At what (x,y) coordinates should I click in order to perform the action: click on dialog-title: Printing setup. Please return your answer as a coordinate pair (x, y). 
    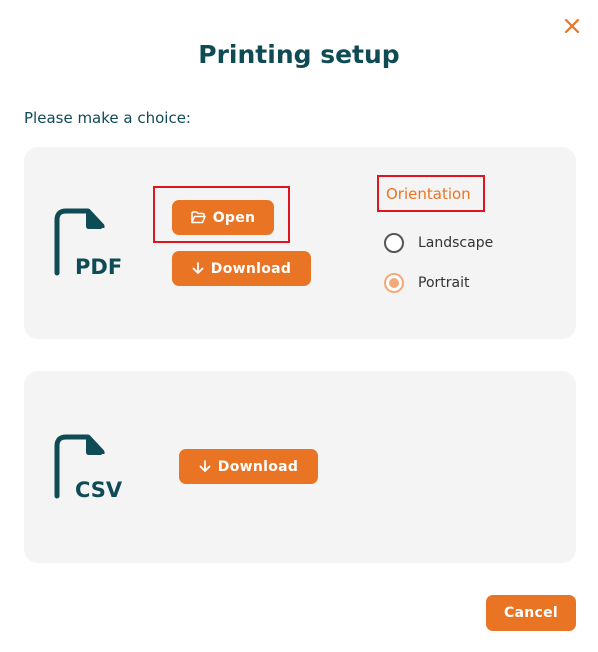
    Looking at the image, I should click on (299, 54).